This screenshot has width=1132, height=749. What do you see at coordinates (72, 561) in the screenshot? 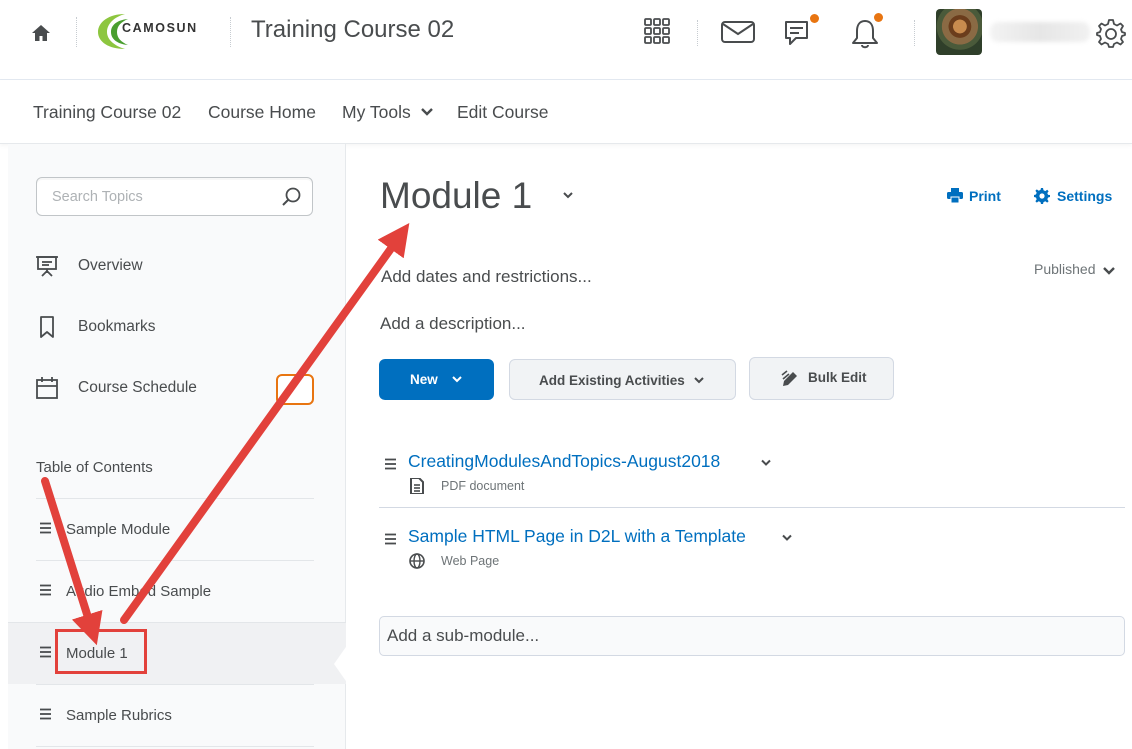
I see `annotation-arrow-down` at bounding box center [72, 561].